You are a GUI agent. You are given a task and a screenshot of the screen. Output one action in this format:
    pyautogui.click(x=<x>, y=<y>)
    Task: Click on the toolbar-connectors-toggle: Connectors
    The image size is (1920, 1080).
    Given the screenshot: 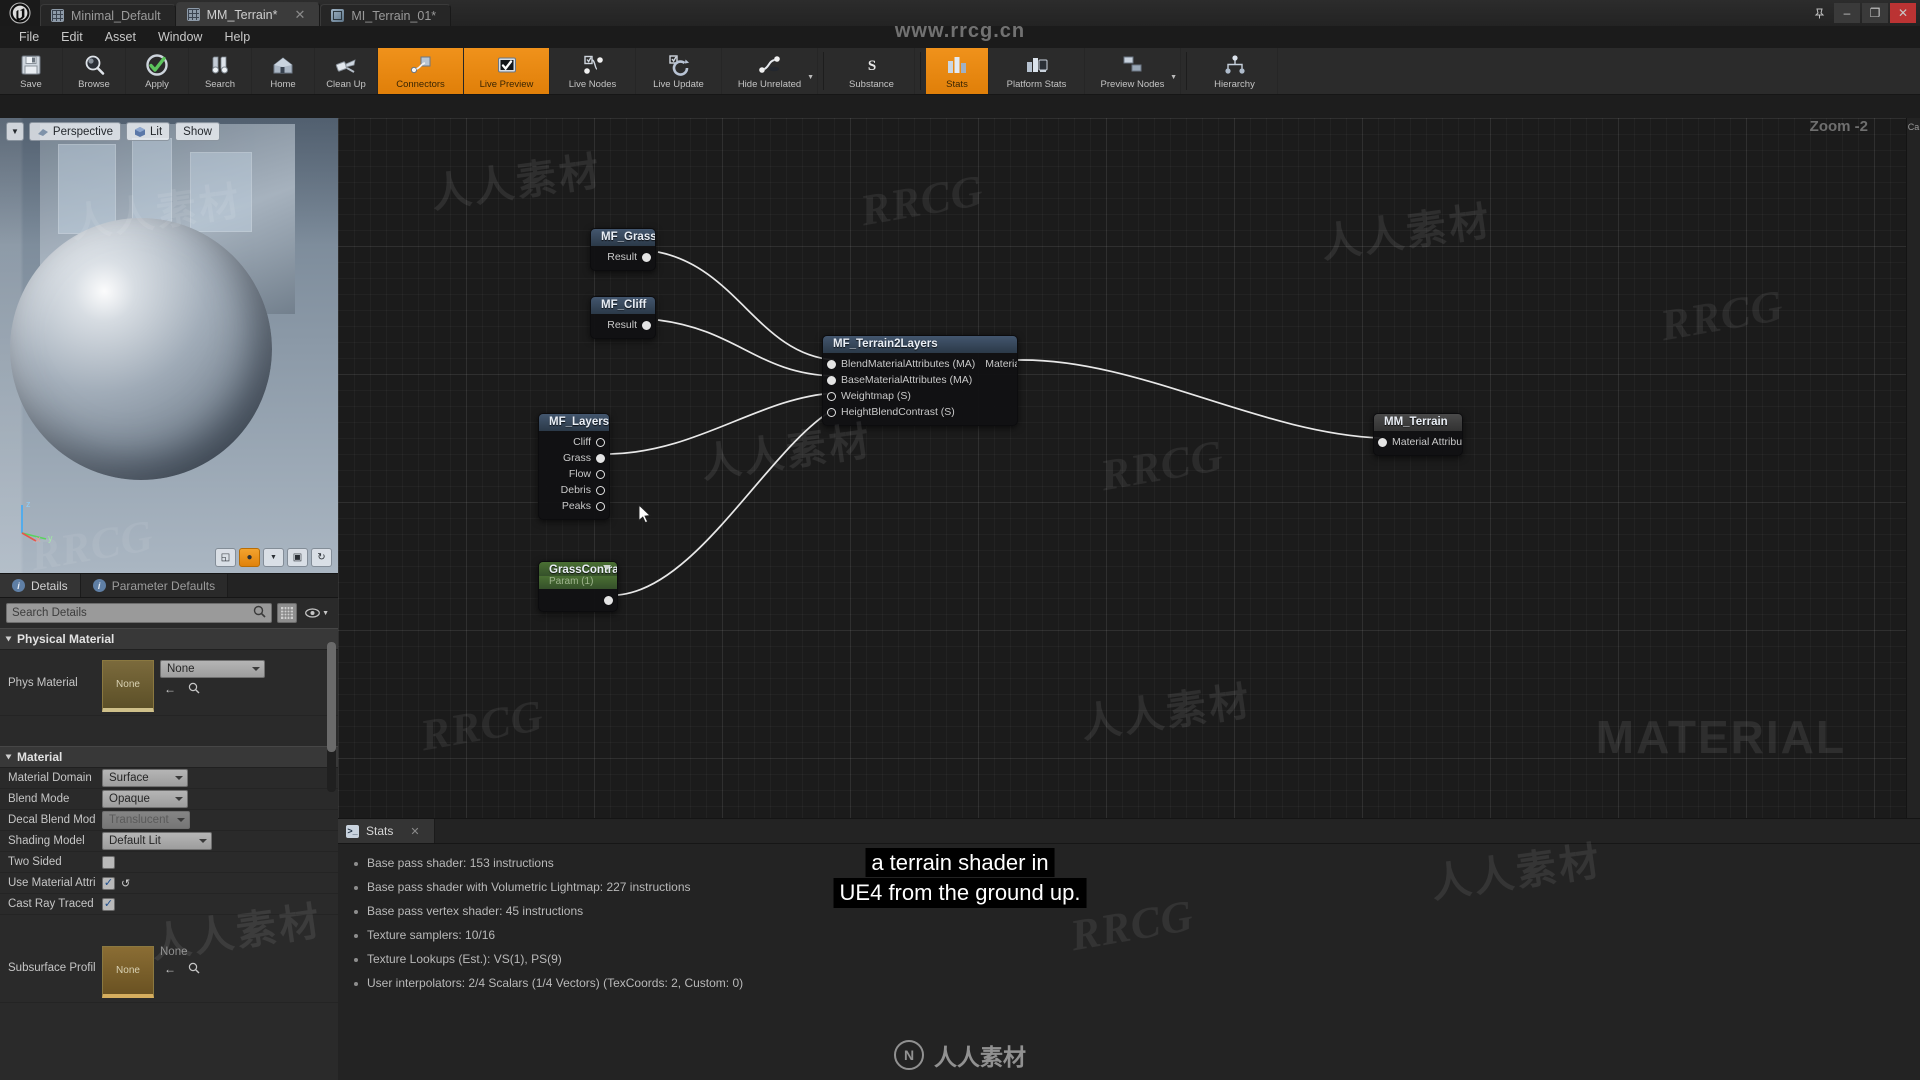 What is the action you would take?
    pyautogui.click(x=421, y=71)
    